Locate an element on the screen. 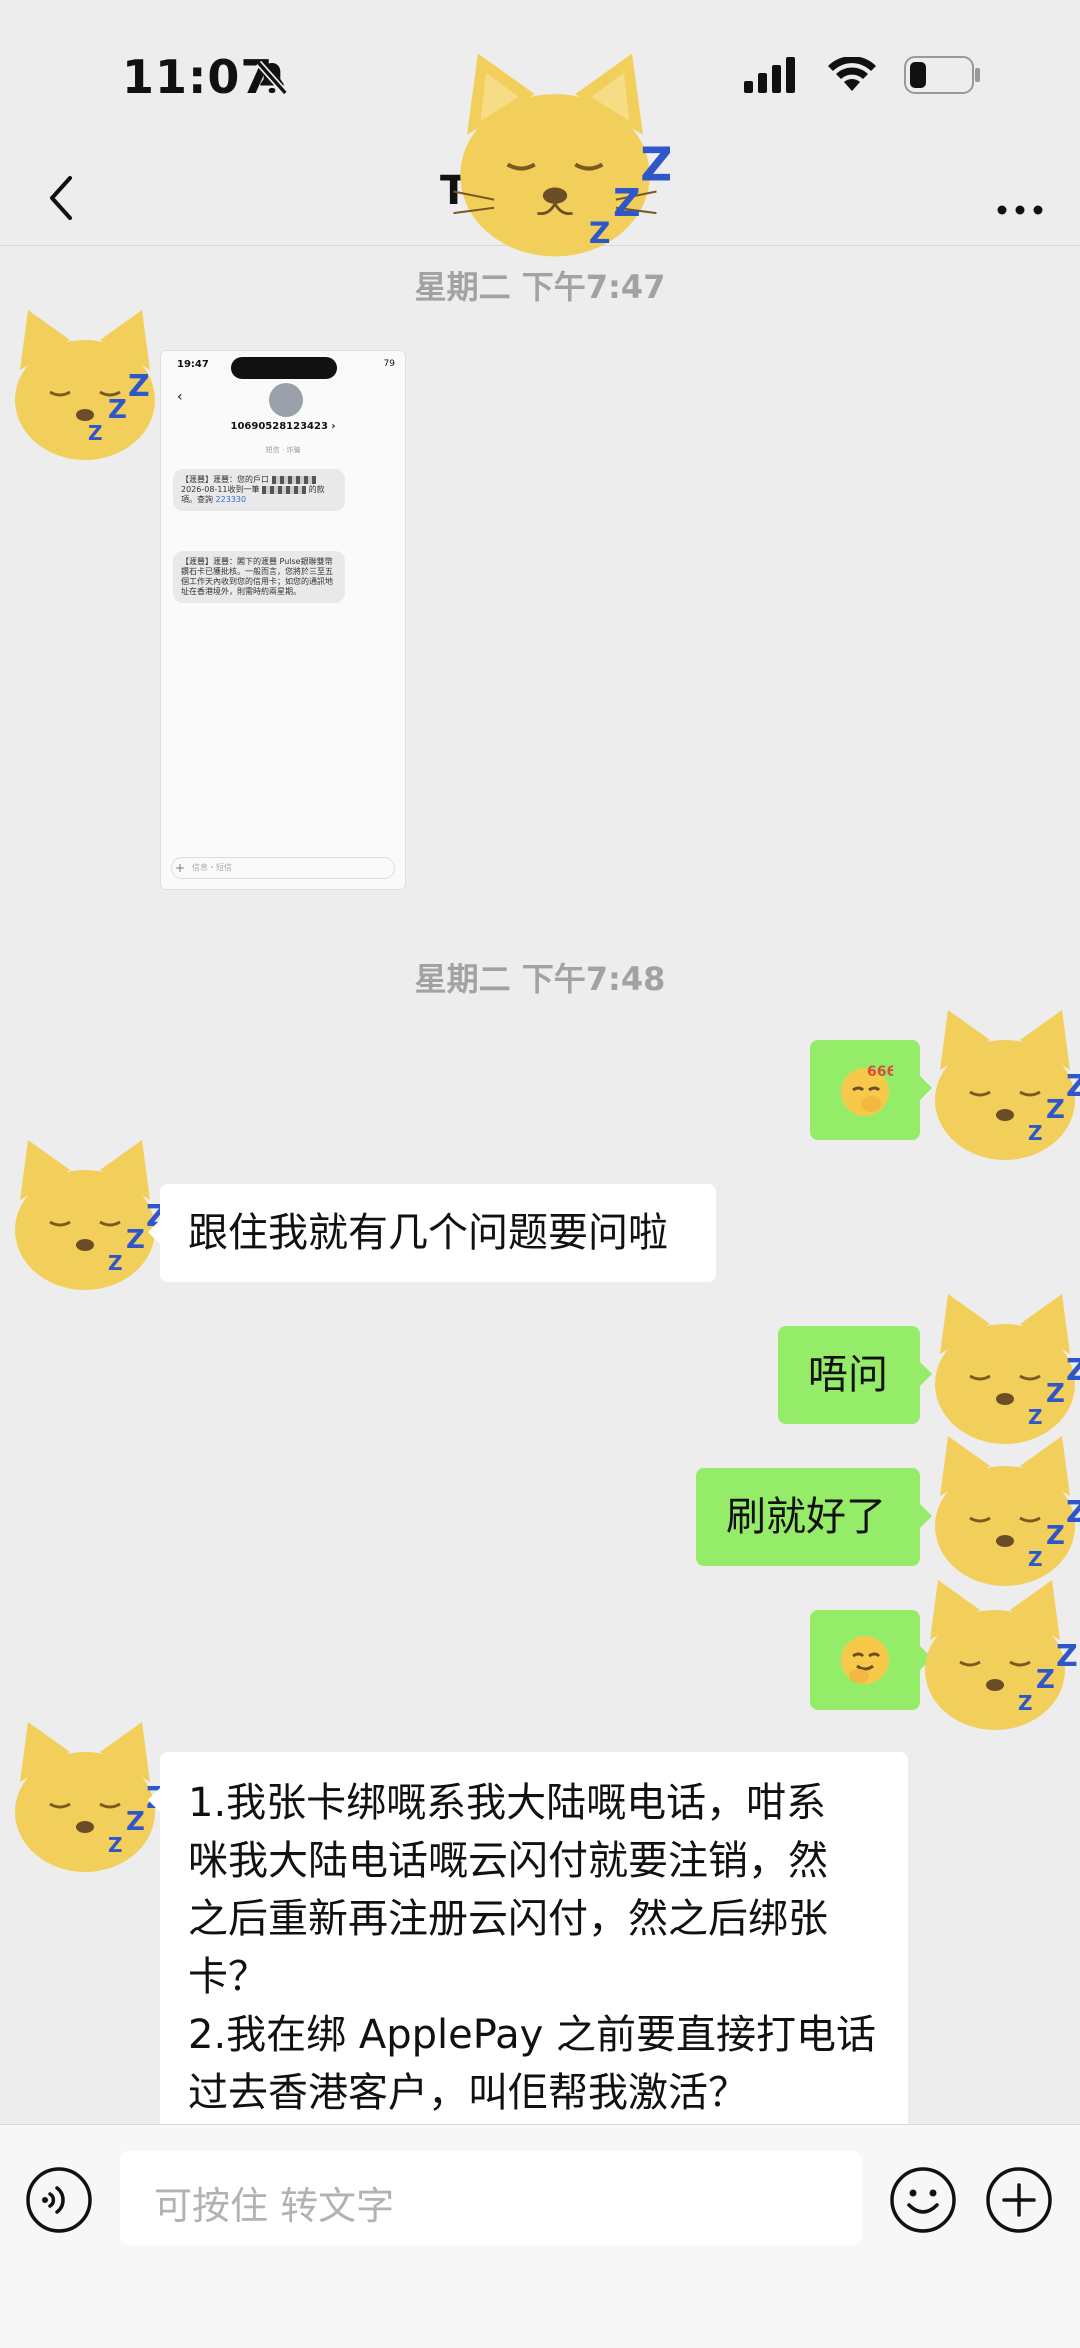  smiley-icon is located at coordinates (923, 2200).